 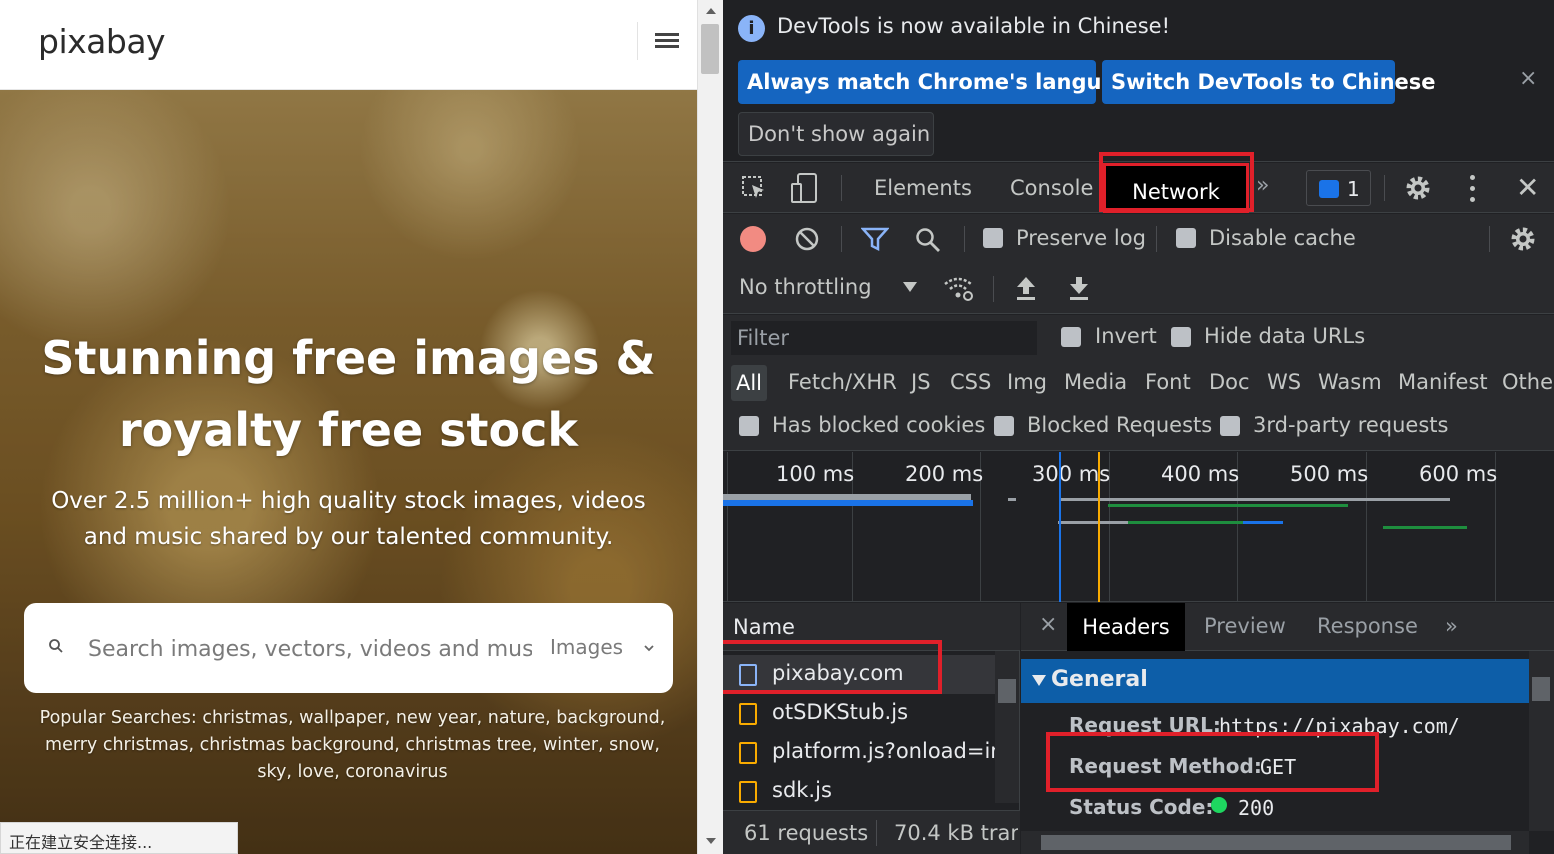 I want to click on name-column-header: Name, so click(x=871, y=627).